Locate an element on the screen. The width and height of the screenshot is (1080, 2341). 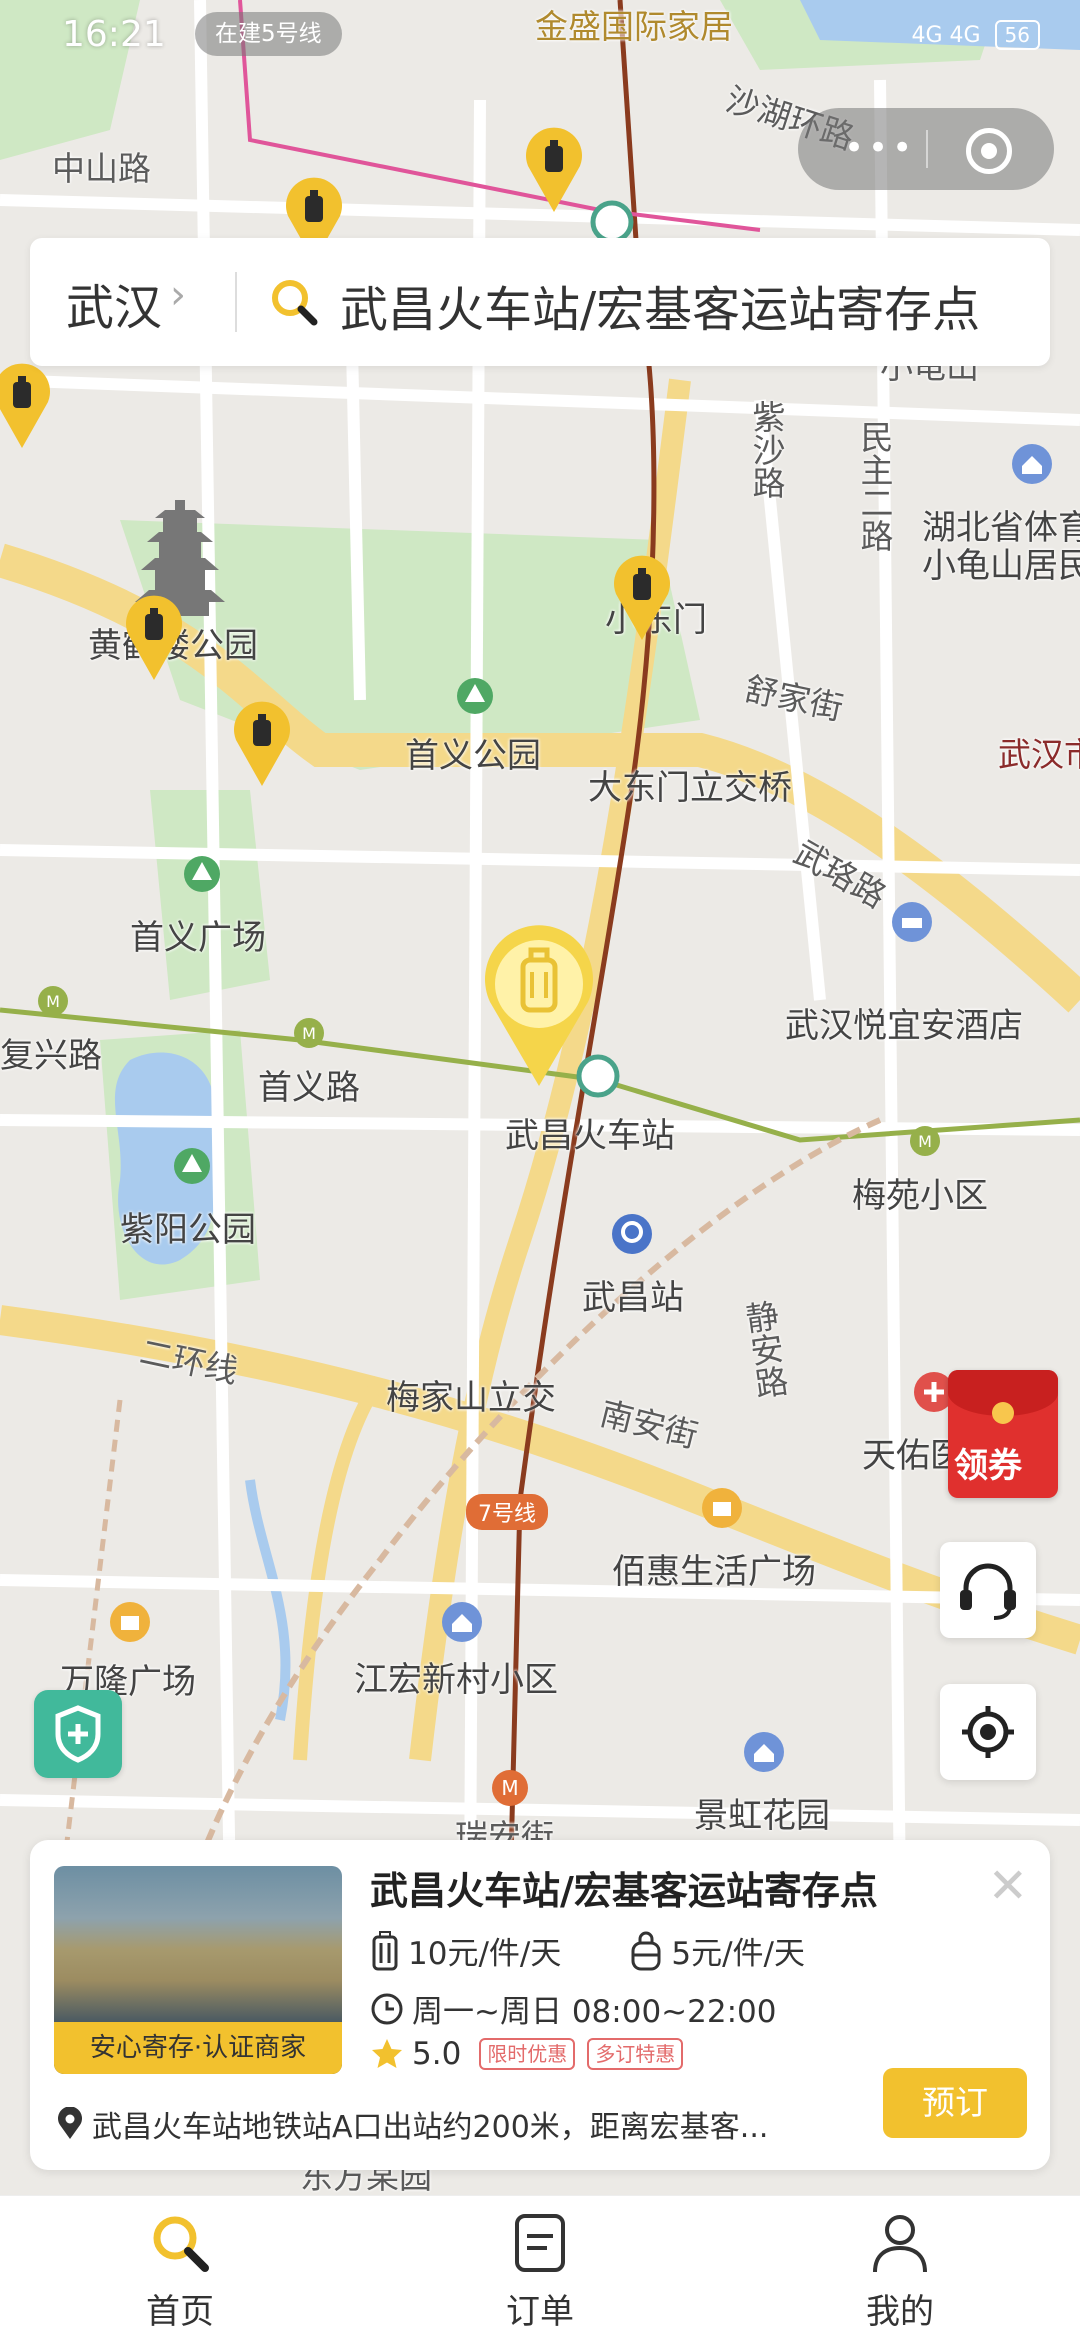
map-label-jinghong: 景虹花园 is located at coordinates (762, 1816).